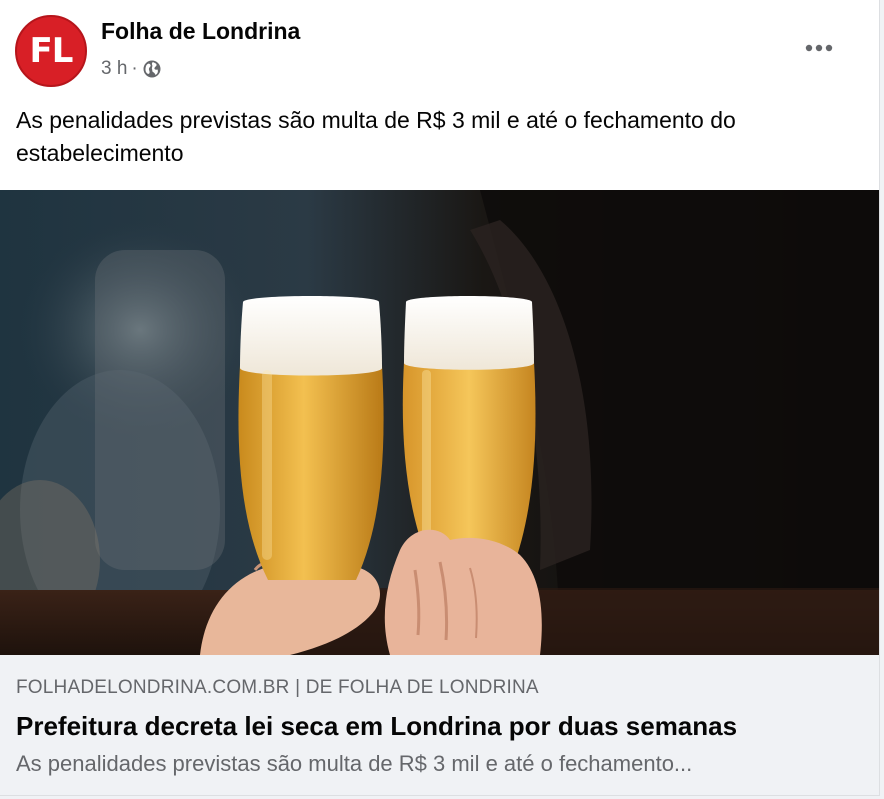 The image size is (884, 799). I want to click on post-timestamp: 3 h, so click(114, 69).